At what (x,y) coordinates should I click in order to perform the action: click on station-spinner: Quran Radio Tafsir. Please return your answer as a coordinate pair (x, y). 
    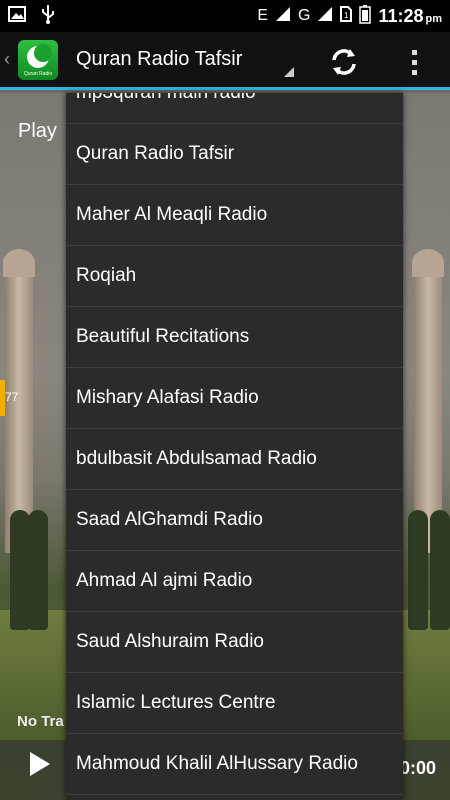
    Looking at the image, I should click on (185, 60).